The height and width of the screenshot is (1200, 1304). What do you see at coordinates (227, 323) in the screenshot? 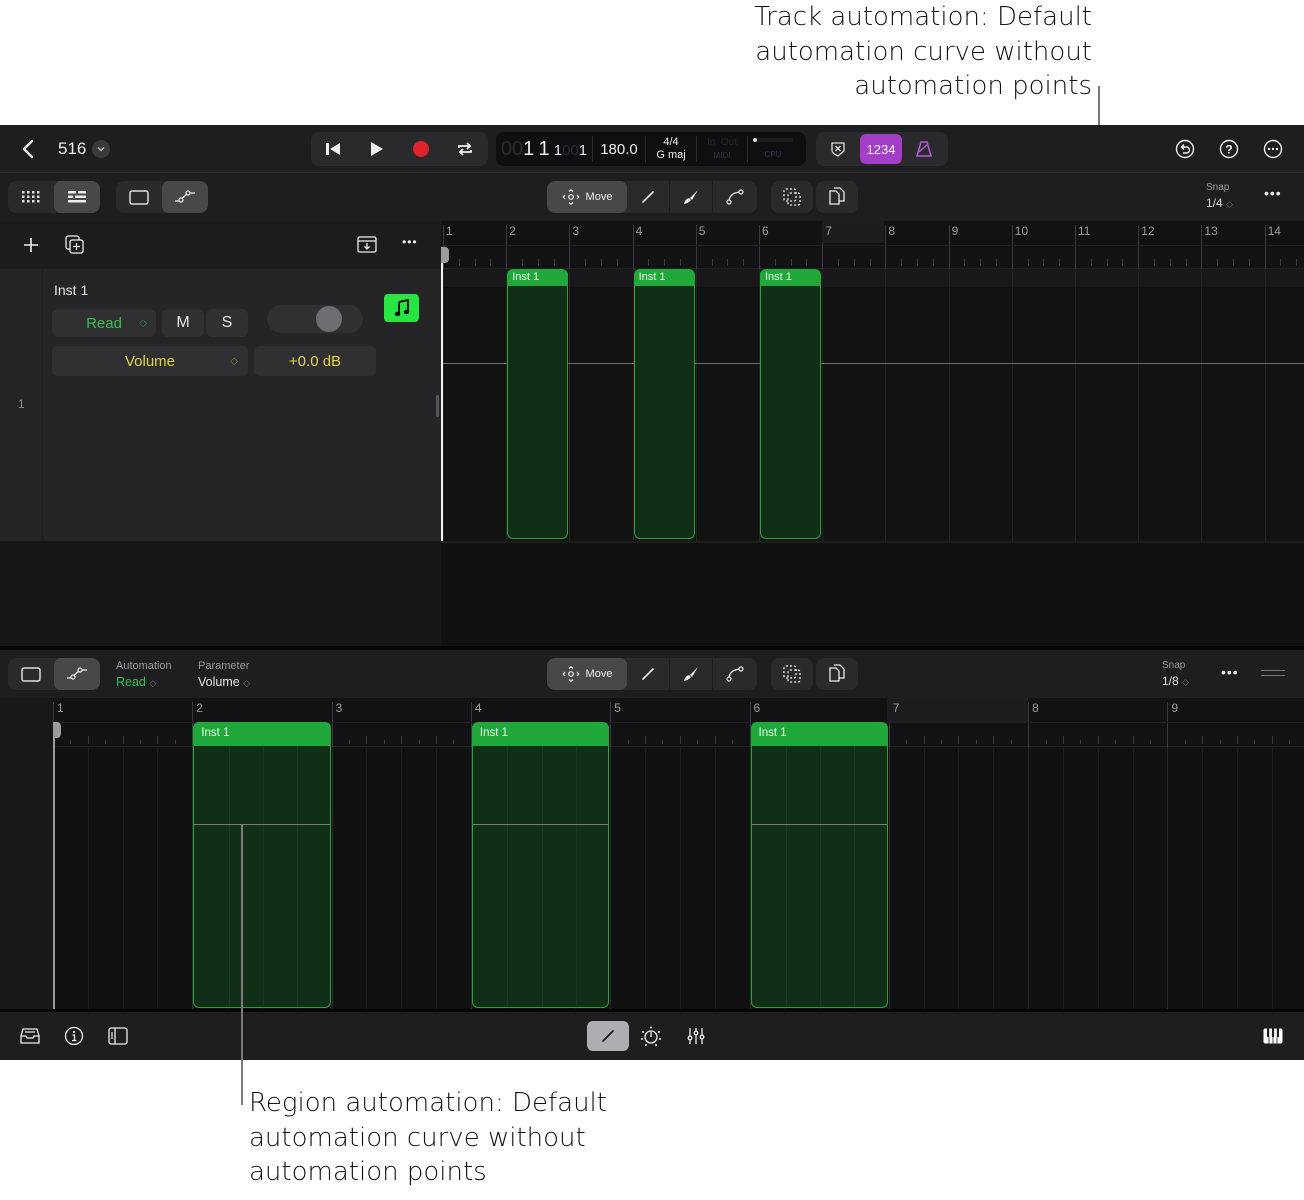
I see `solo-button: S` at bounding box center [227, 323].